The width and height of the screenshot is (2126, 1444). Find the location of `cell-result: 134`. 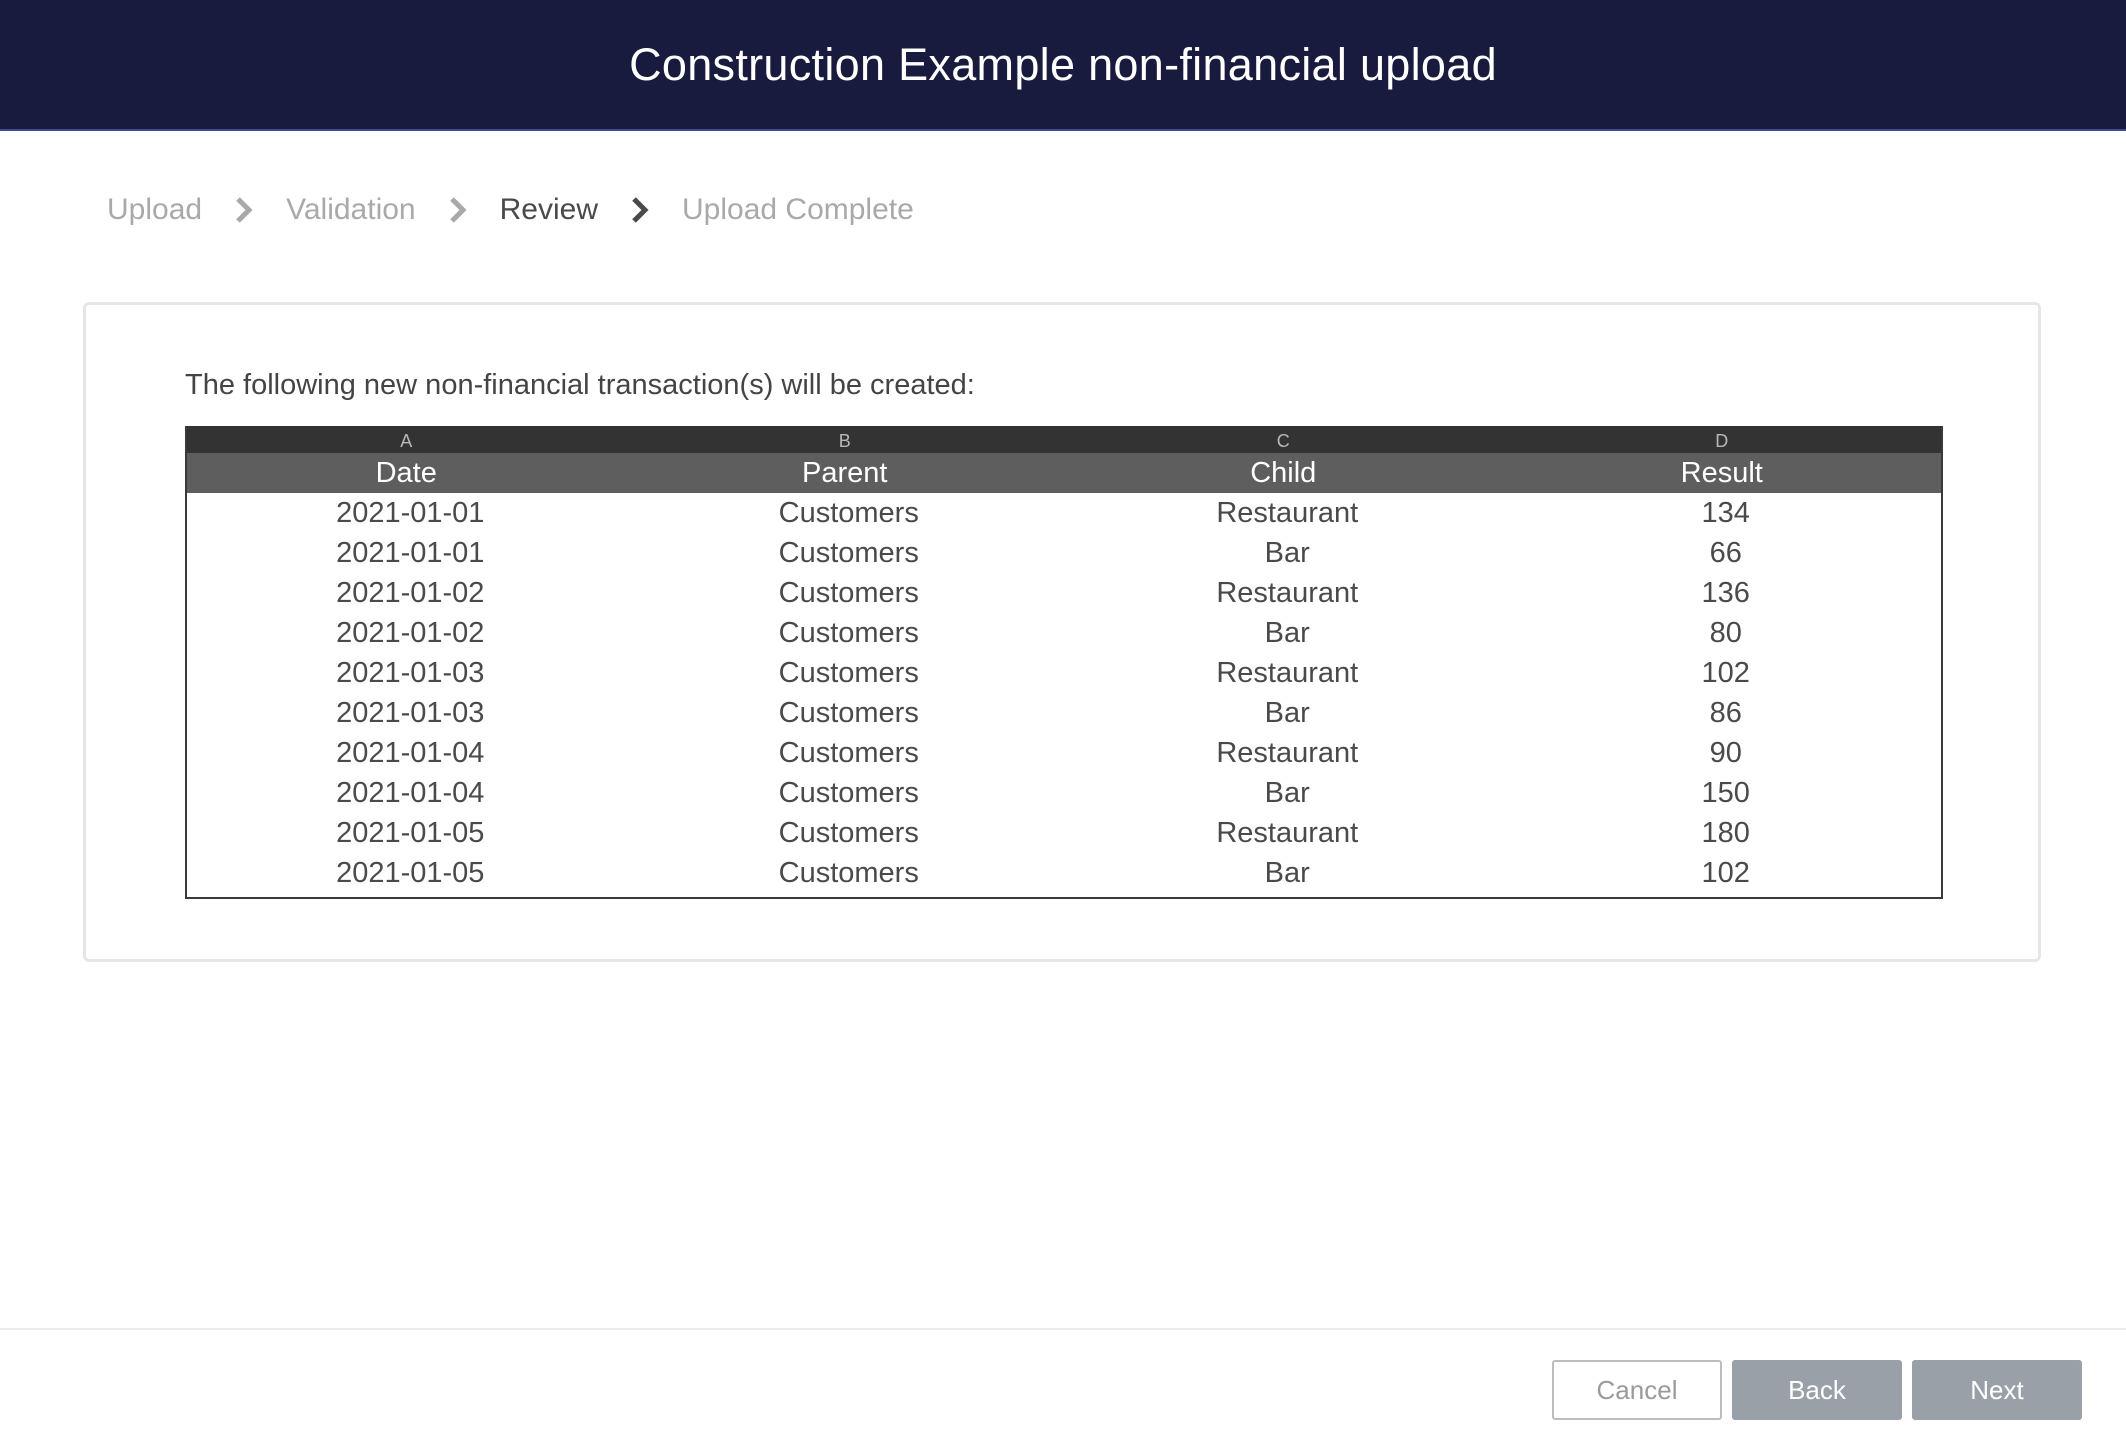

cell-result: 134 is located at coordinates (1725, 513).